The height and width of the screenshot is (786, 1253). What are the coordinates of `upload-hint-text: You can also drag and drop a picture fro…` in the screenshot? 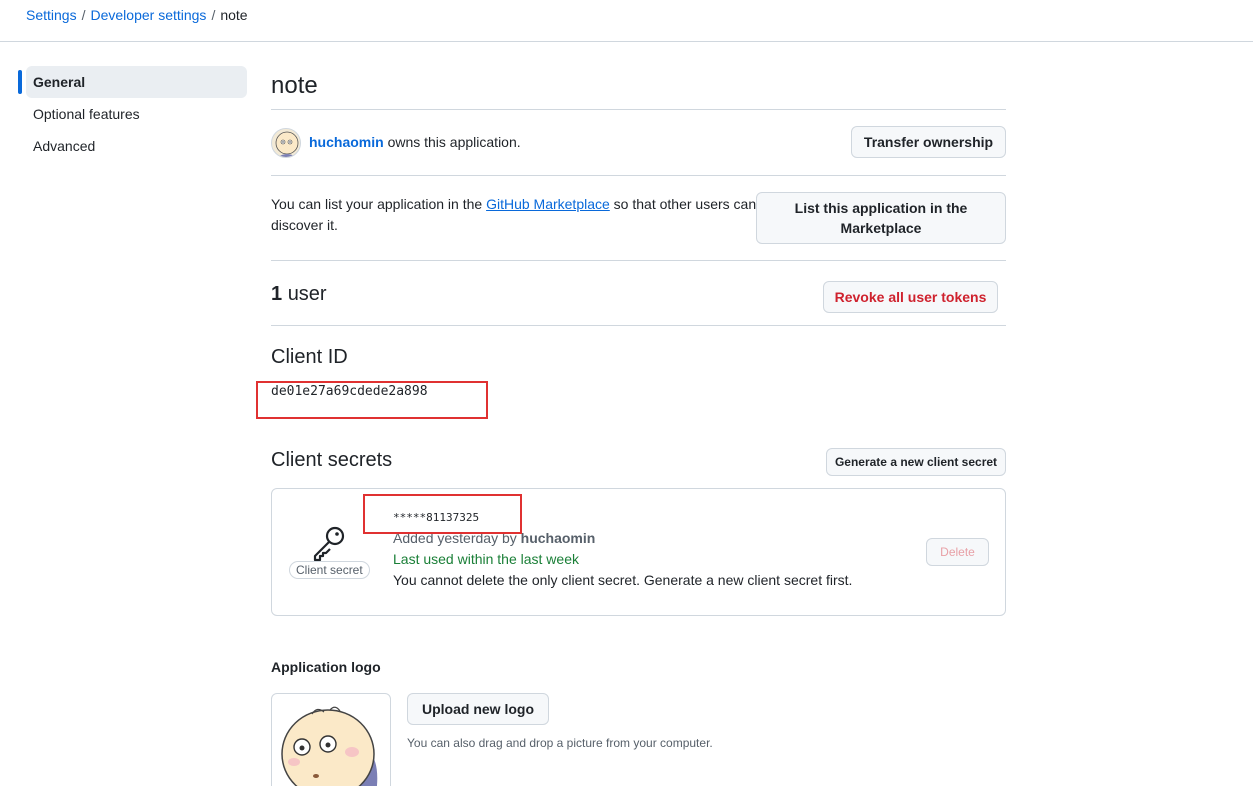 It's located at (560, 743).